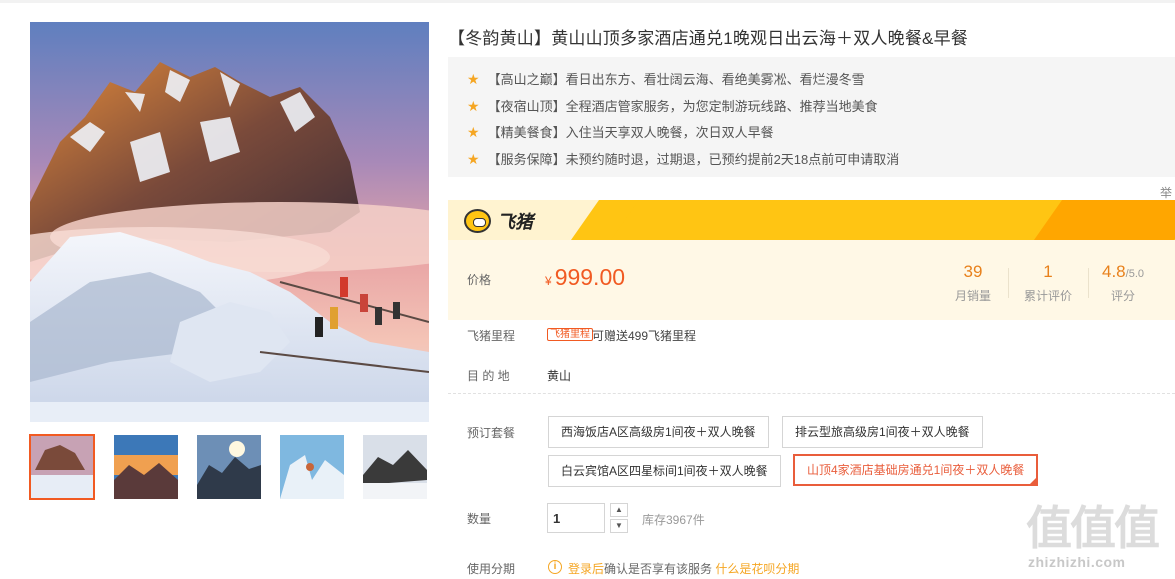 The width and height of the screenshot is (1175, 579). What do you see at coordinates (477, 221) in the screenshot?
I see `fliggy-pig-icon` at bounding box center [477, 221].